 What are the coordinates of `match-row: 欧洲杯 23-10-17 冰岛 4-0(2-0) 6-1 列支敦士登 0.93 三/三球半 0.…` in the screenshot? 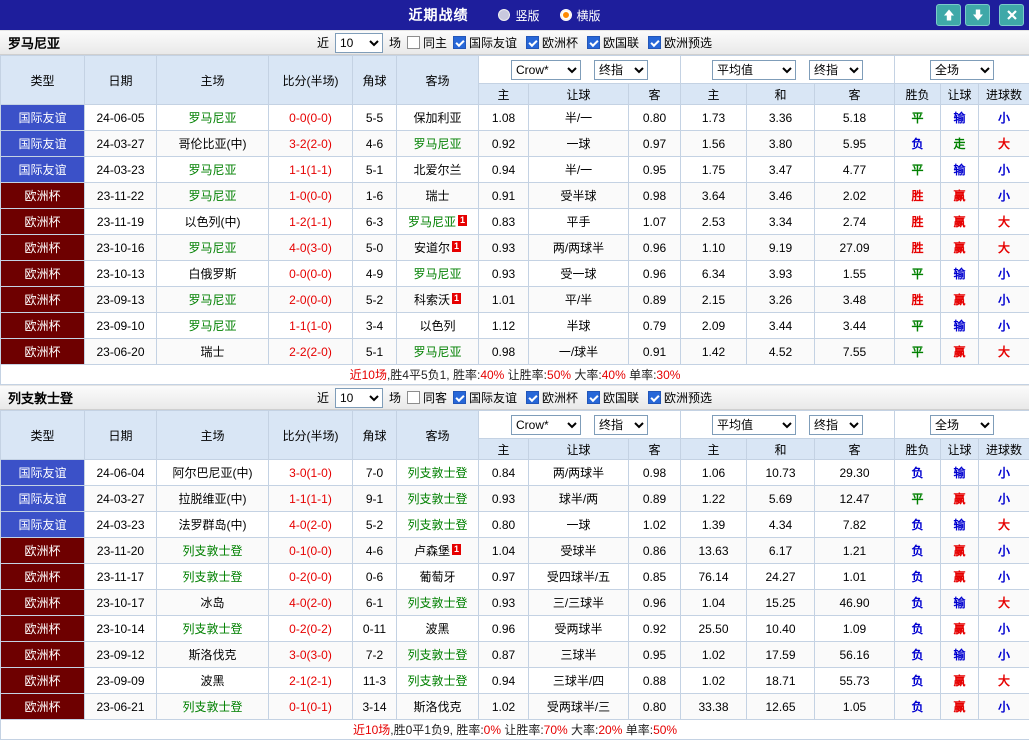 It's located at (514, 602).